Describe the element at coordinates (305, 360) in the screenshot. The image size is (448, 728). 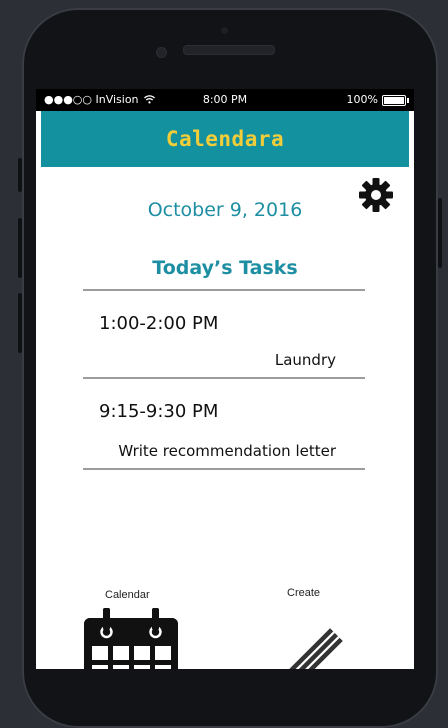
I see `task-description: Laundry` at that location.